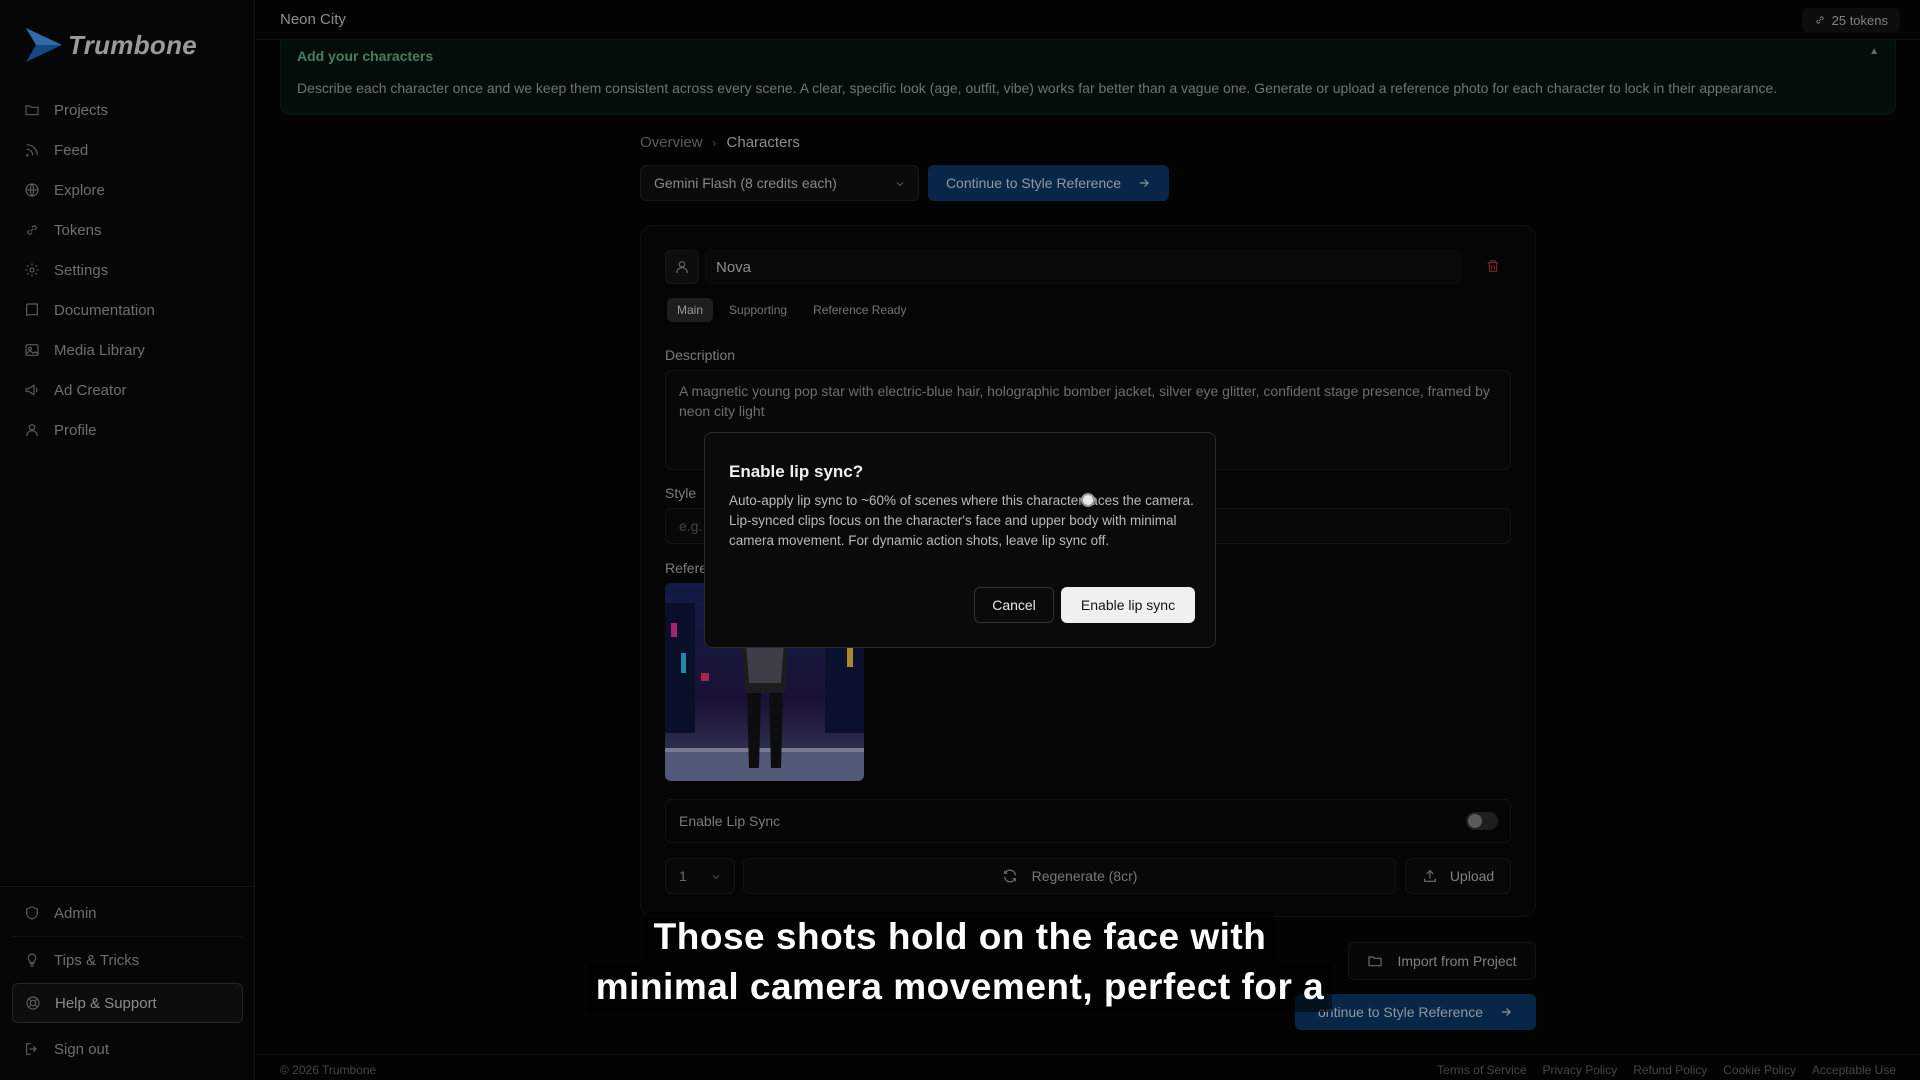 The height and width of the screenshot is (1080, 1920). I want to click on cancel-button: Cancel, so click(1014, 605).